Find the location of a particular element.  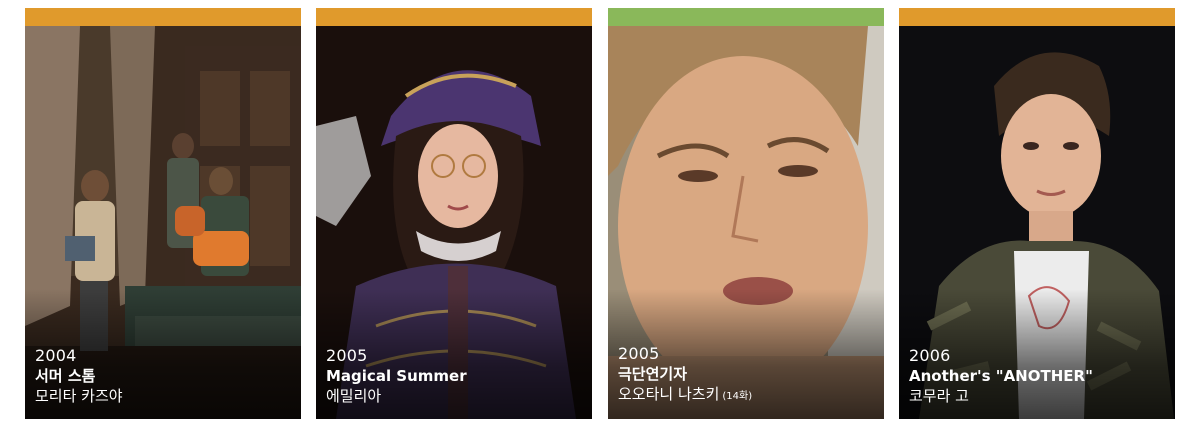

card-caption: 2005 극단연기자 오오타니 나츠키 (14화) is located at coordinates (747, 375).